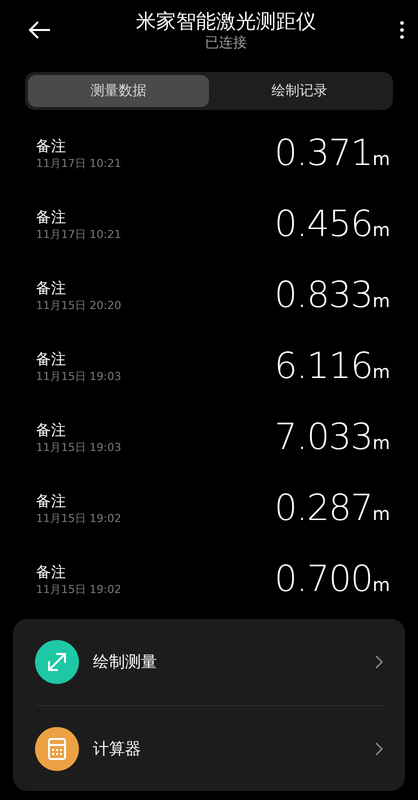 This screenshot has width=418, height=800. Describe the element at coordinates (323, 296) in the screenshot. I see `distance-value: 0.833` at that location.